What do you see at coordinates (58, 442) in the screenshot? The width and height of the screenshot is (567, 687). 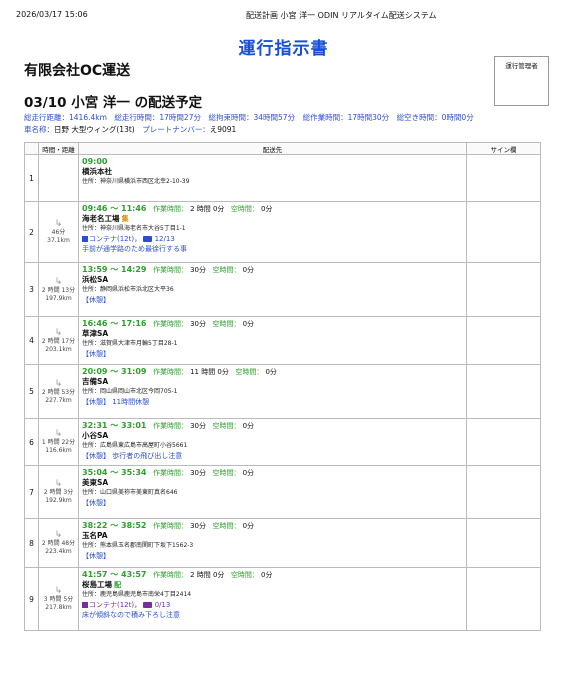 I see `leg-info: ↳ 1 時間 22分 116.6km` at bounding box center [58, 442].